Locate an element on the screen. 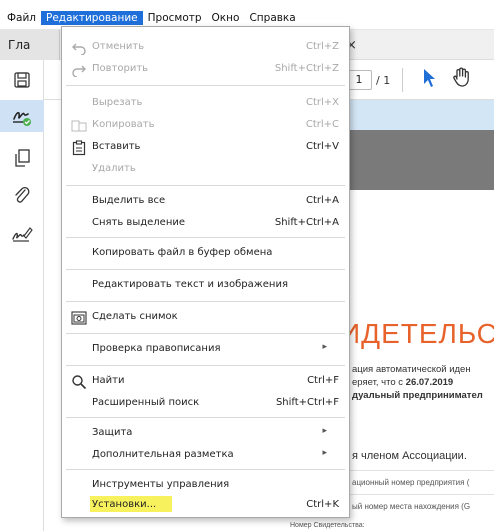 The width and height of the screenshot is (494, 531). menu-item-paste: Вставить Ctrl+V is located at coordinates (205, 148).